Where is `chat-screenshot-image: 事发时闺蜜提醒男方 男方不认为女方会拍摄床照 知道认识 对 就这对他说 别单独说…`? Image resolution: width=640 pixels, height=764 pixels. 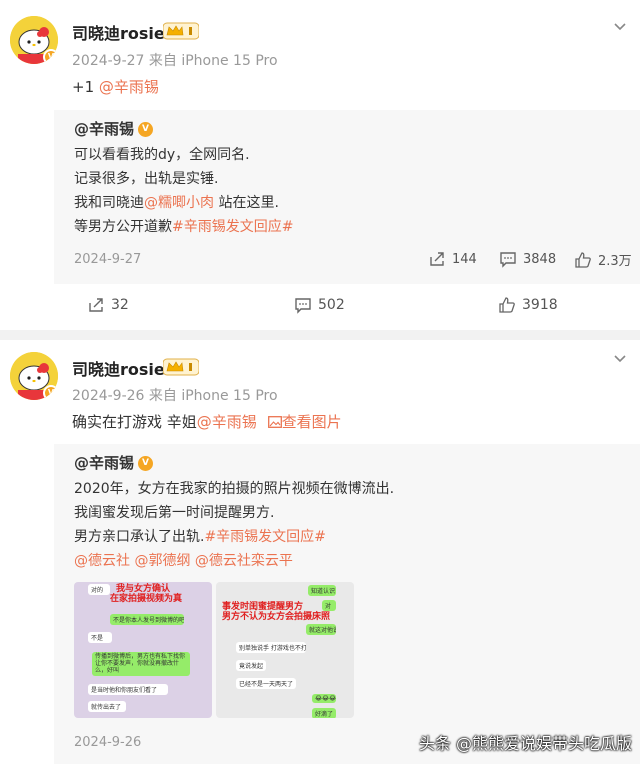 chat-screenshot-image: 事发时闺蜜提醒男方 男方不认为女方会拍摄床照 知道认识 对 就这对他说 别单独说… is located at coordinates (285, 650).